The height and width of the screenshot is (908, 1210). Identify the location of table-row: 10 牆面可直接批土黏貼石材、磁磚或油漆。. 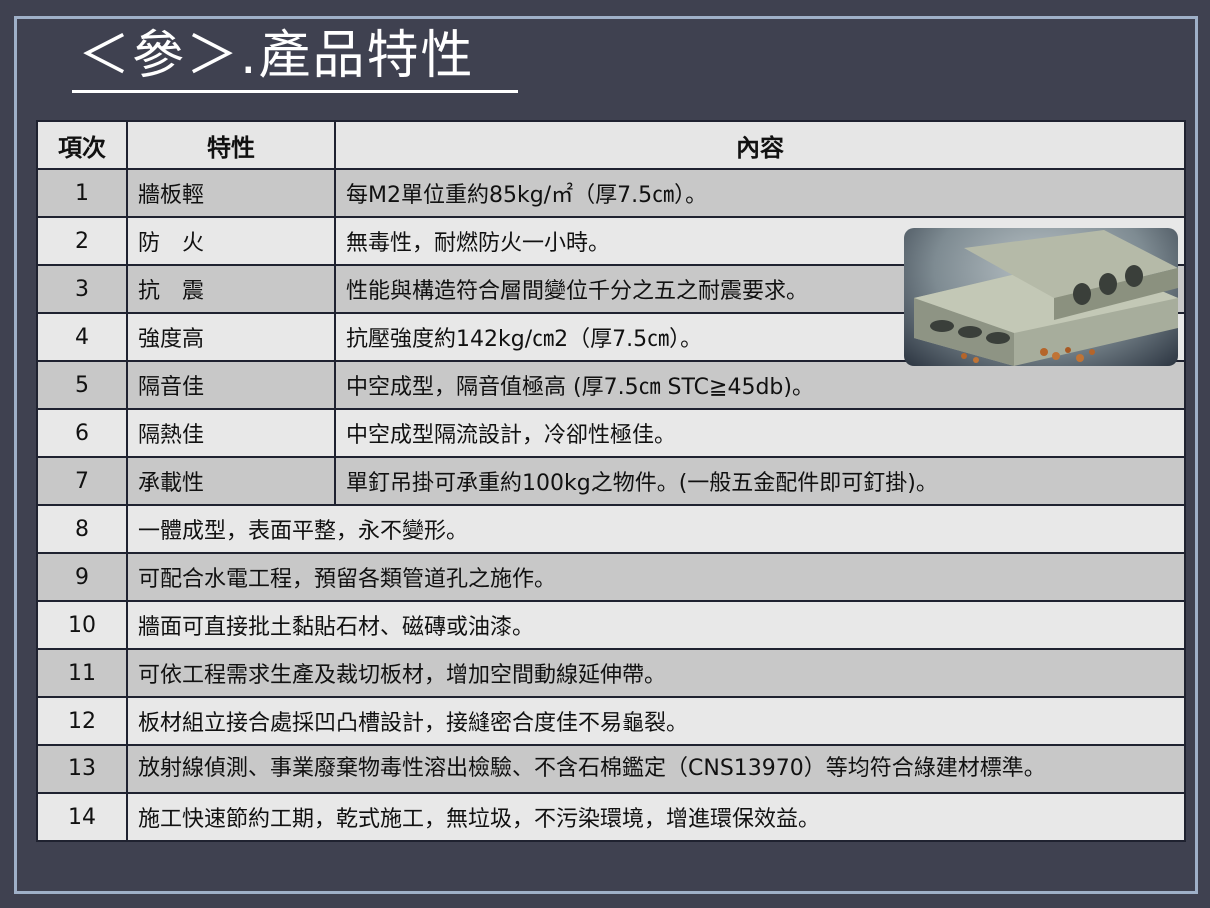
(611, 625).